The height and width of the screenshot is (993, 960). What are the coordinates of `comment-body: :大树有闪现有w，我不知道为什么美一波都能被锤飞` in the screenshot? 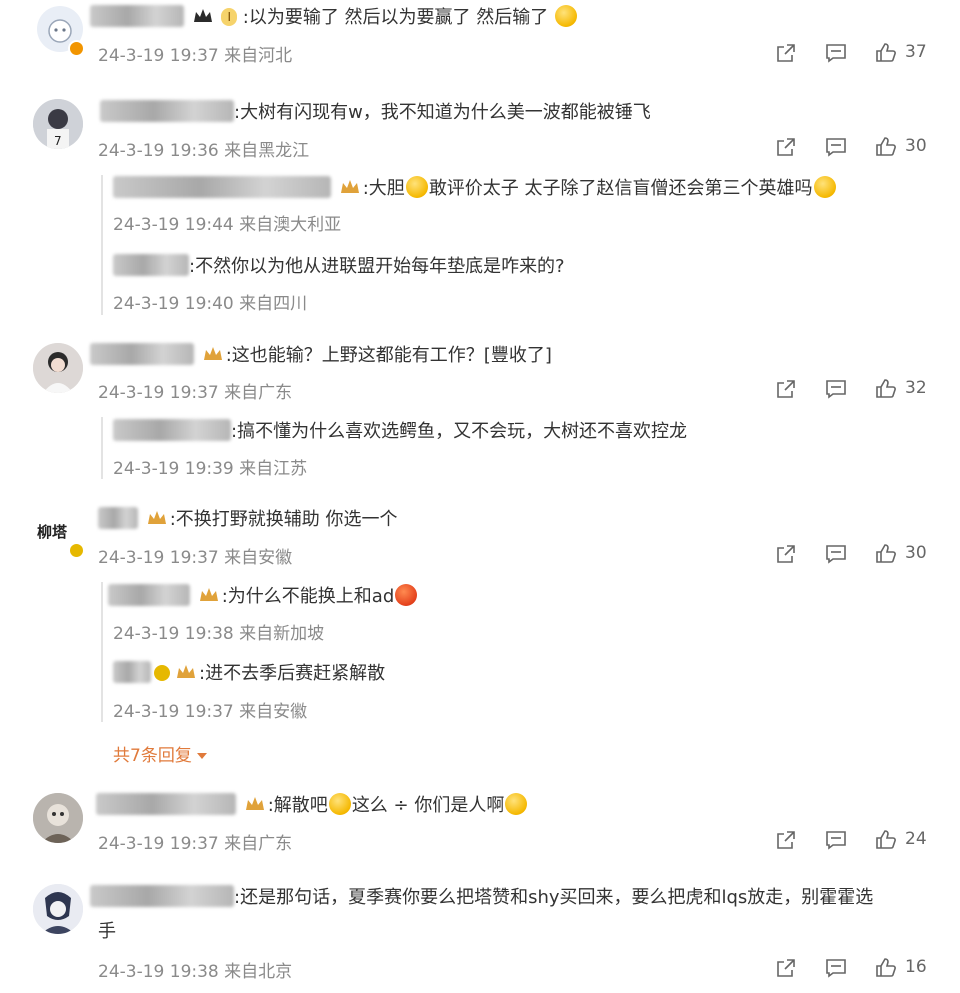 It's located at (442, 112).